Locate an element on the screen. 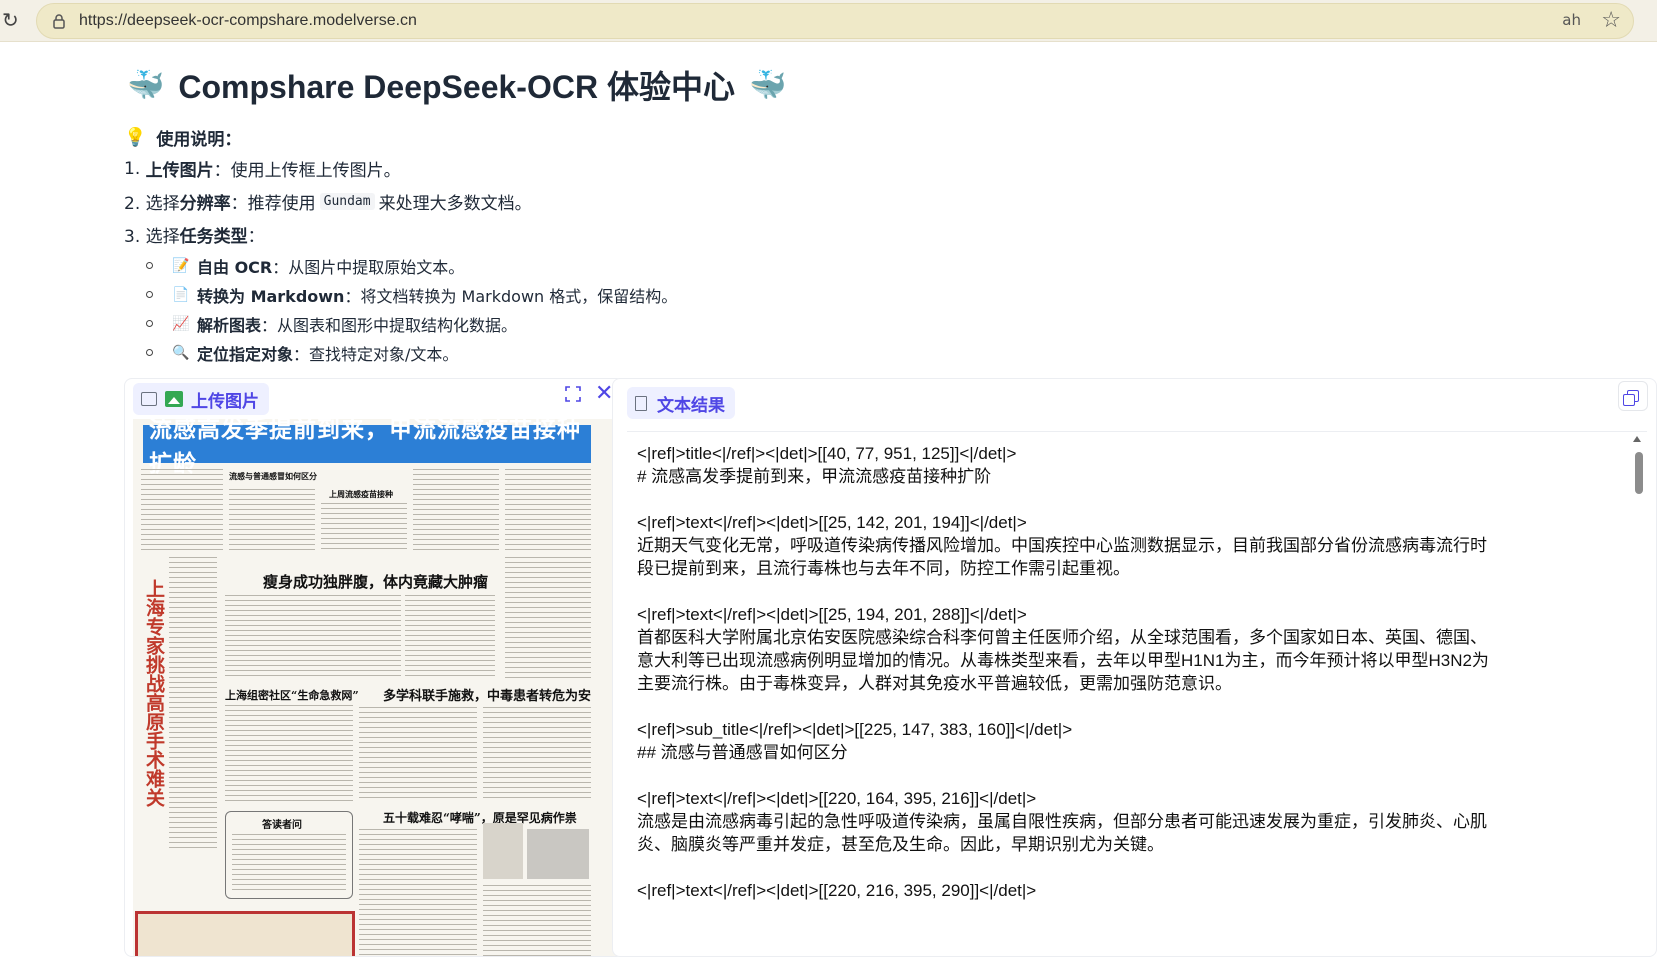 Image resolution: width=1657 pixels, height=961 pixels. instructions-heading: 💡 使用说明： is located at coordinates (183, 138).